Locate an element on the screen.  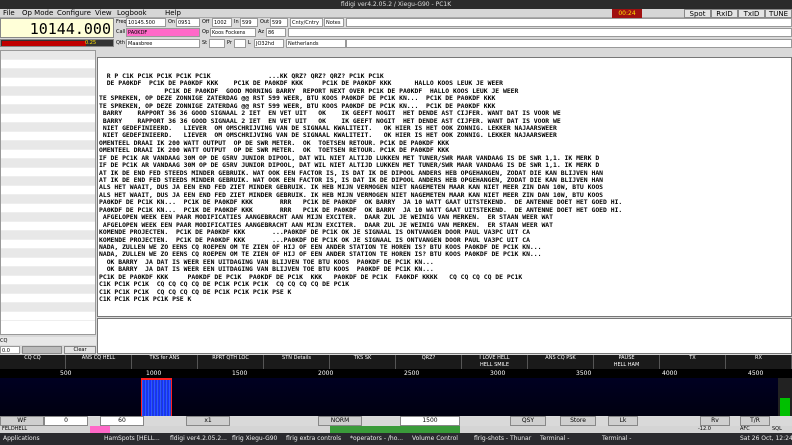
rxid-button: RxID is located at coordinates (724, 13).